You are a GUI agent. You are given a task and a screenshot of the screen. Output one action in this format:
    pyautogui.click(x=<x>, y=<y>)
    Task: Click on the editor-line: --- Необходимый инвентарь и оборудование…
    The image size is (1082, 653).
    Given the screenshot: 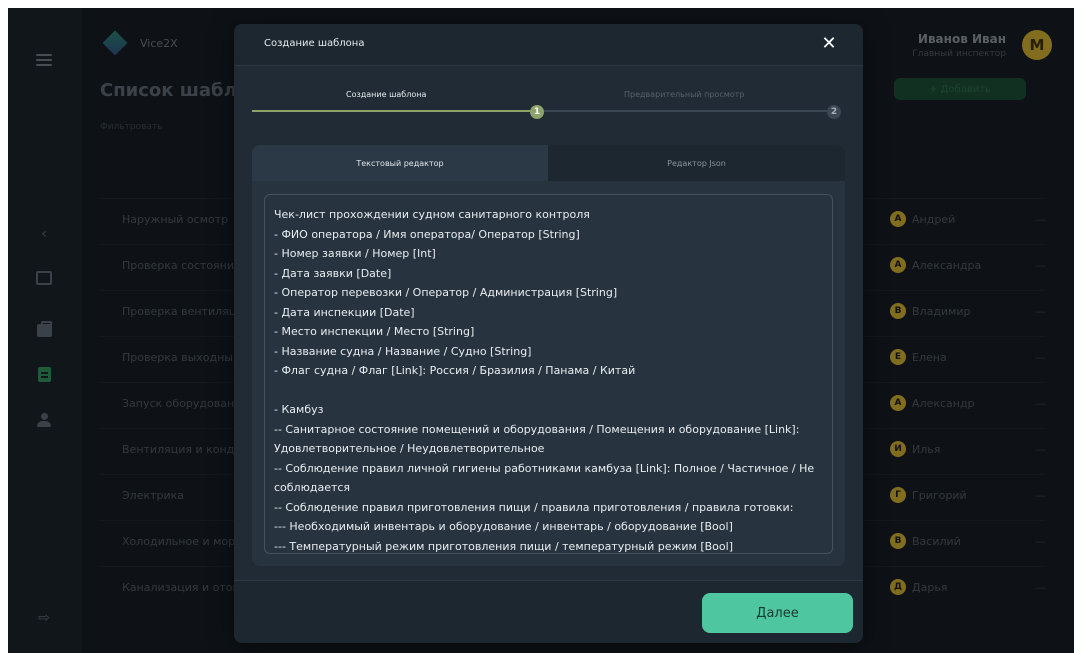 What is the action you would take?
    pyautogui.click(x=503, y=526)
    